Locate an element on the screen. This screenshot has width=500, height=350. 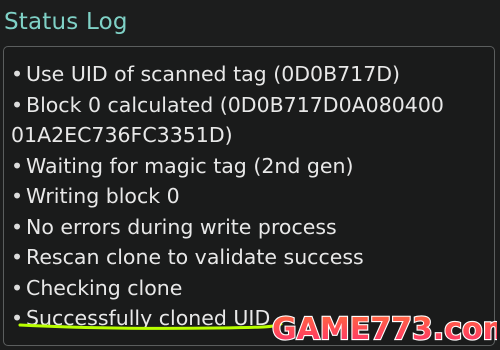
log-item-text: Block 0 calculated (0D0B717D0A080400 is located at coordinates (235, 104).